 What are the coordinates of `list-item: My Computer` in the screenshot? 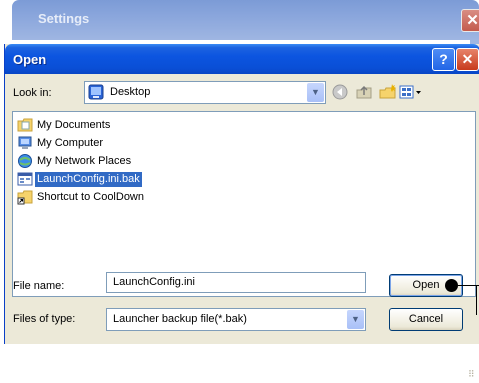 It's located at (61, 143).